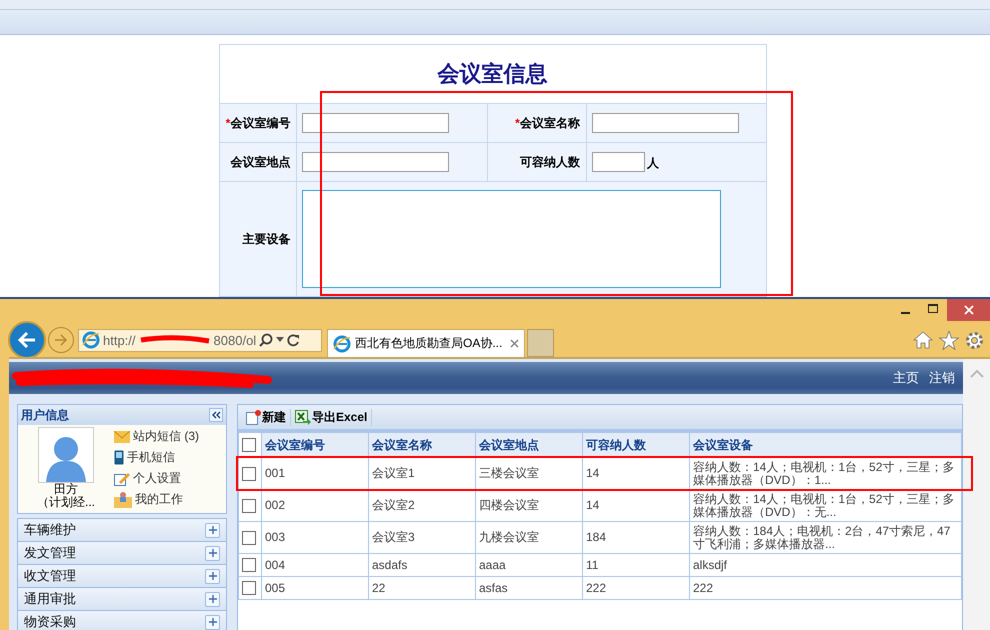  Describe the element at coordinates (119, 457) in the screenshot. I see `phone-icon` at that location.